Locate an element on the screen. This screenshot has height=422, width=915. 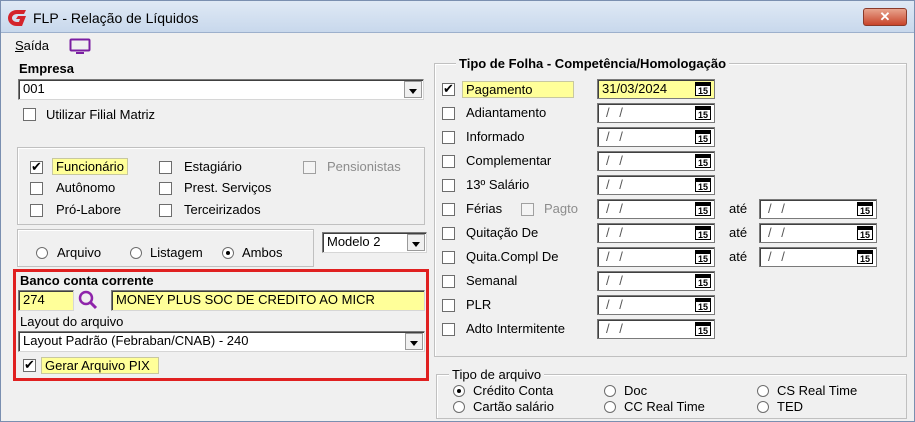
13-salario-label: 13º Salário is located at coordinates (498, 184).